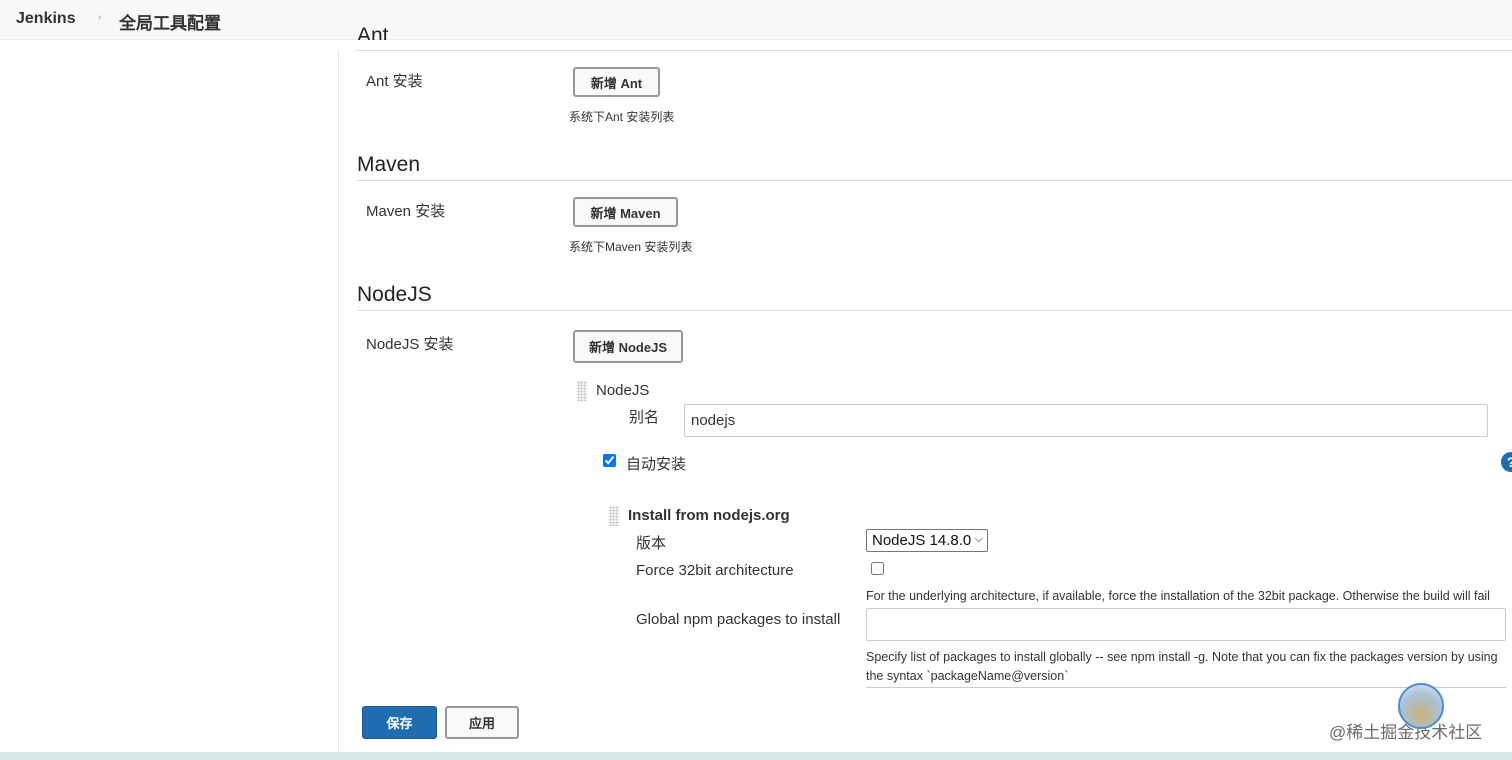 The image size is (1512, 760). What do you see at coordinates (389, 164) in the screenshot?
I see `section-title-maven: Maven` at bounding box center [389, 164].